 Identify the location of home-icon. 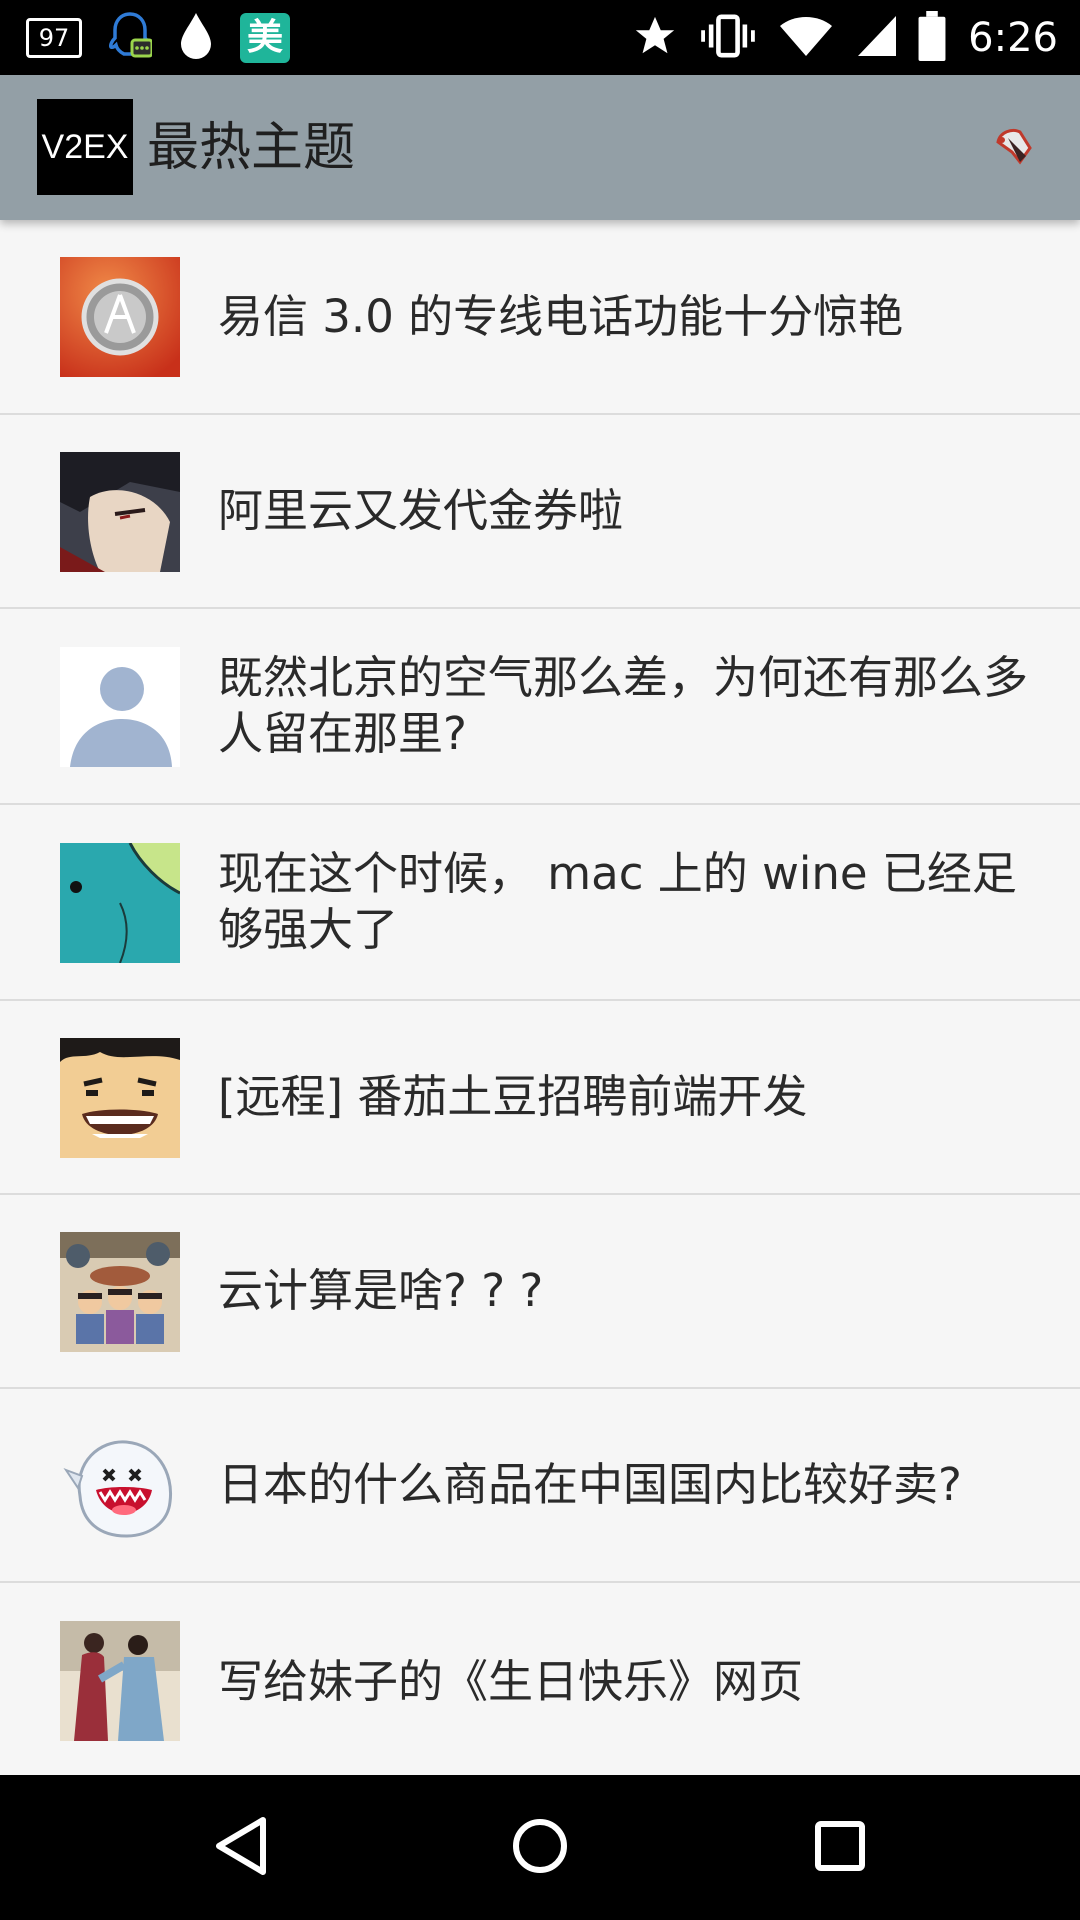
(540, 1848).